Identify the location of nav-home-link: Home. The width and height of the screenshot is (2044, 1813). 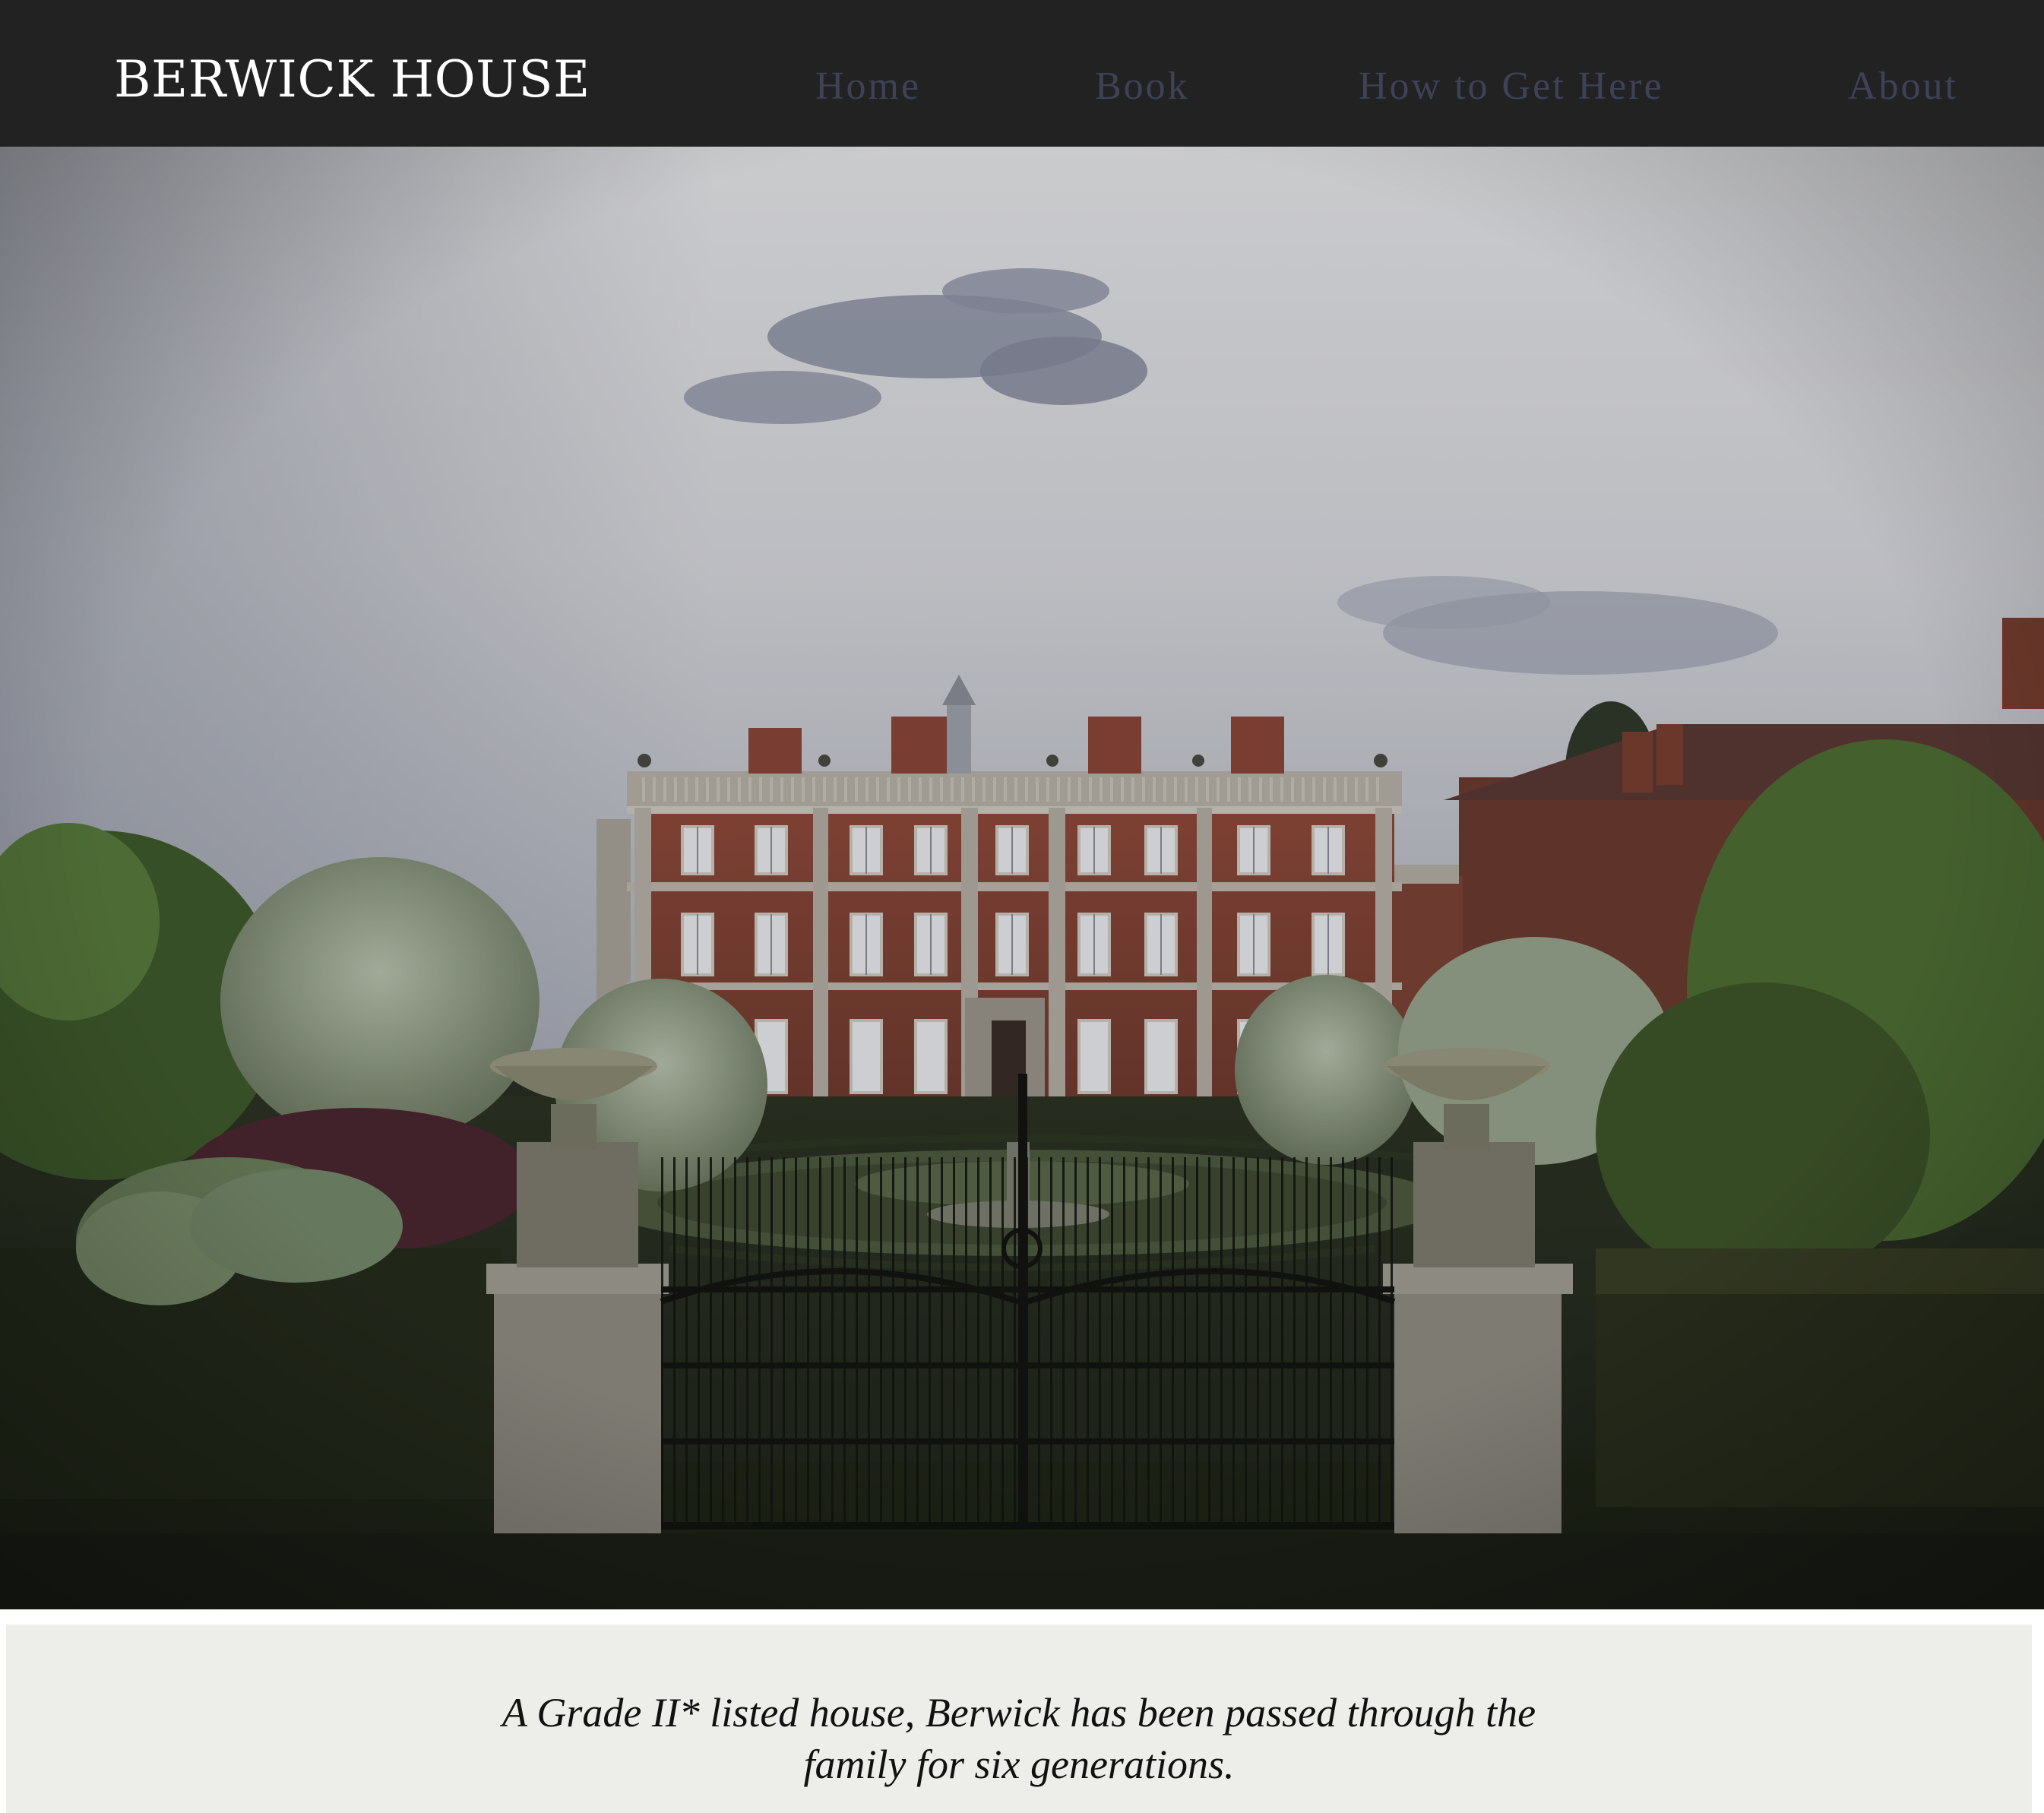
(868, 86).